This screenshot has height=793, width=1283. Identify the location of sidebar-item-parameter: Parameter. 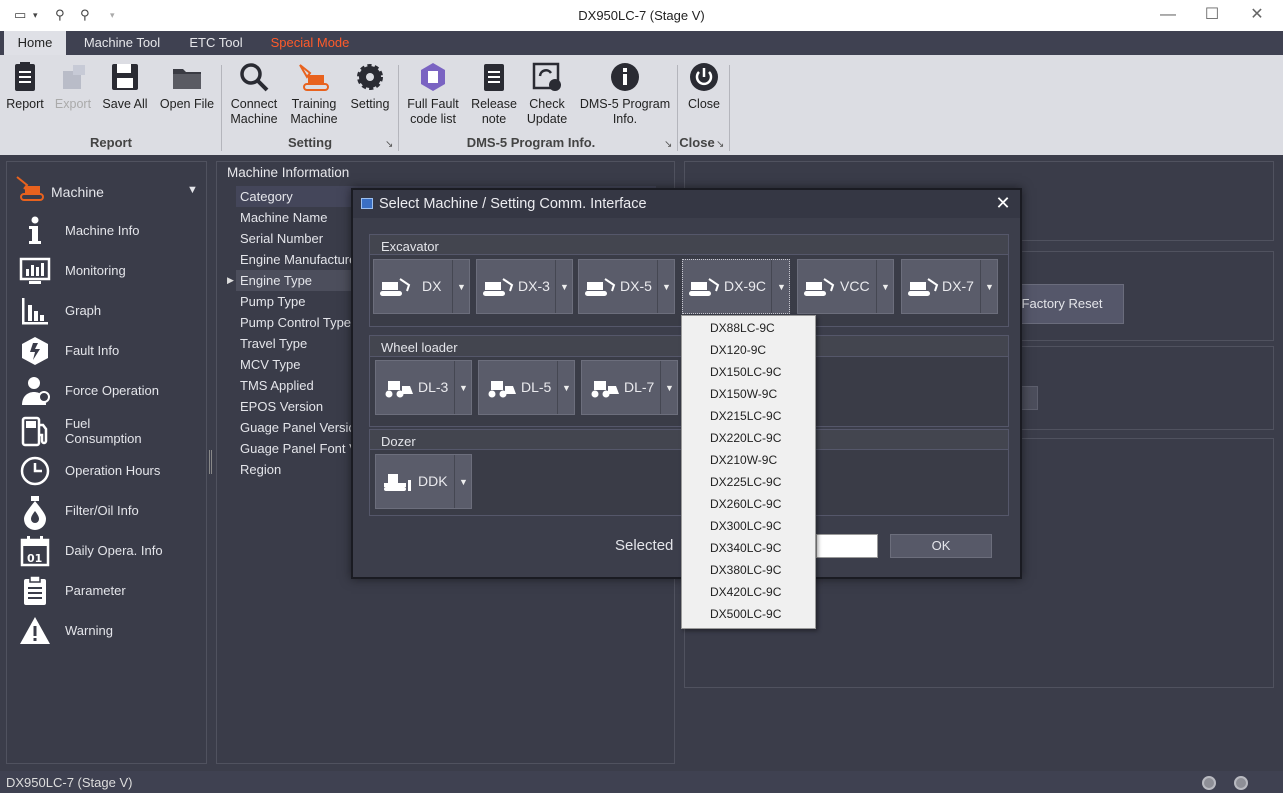
(106, 591).